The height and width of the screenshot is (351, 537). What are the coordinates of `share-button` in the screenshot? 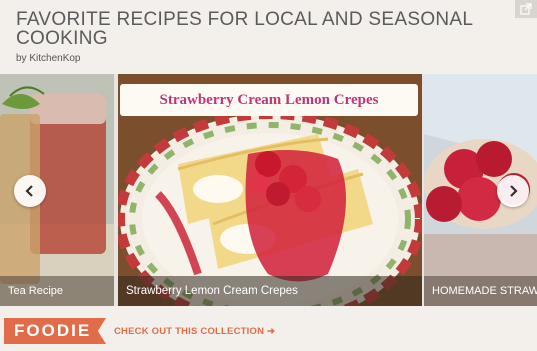 It's located at (526, 9).